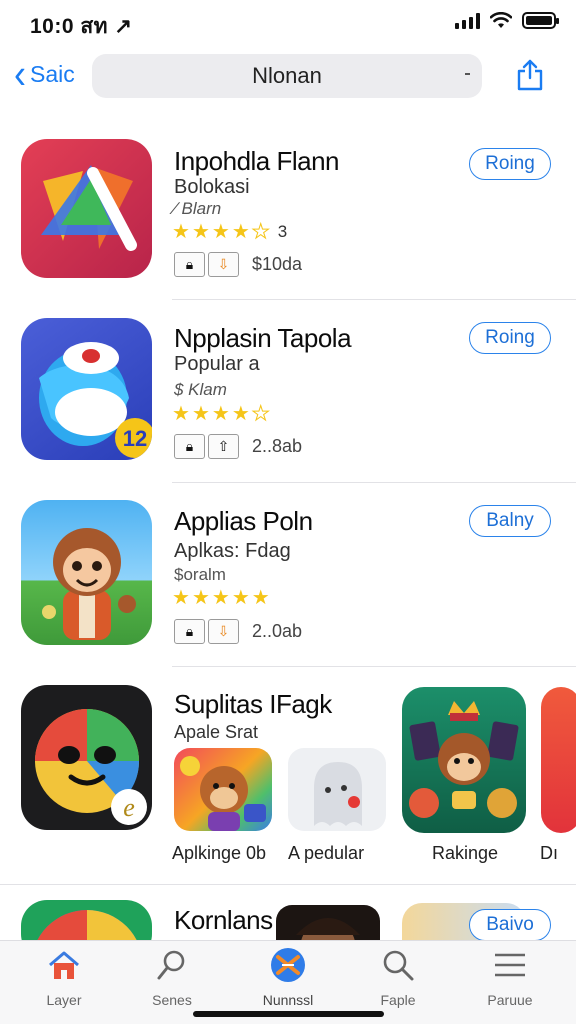 This screenshot has height=1024, width=576. What do you see at coordinates (95, 400) in the screenshot?
I see `bird-logo-icon: 12` at bounding box center [95, 400].